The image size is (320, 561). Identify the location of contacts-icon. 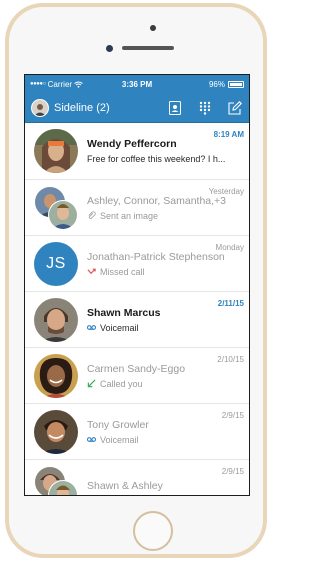
(175, 107).